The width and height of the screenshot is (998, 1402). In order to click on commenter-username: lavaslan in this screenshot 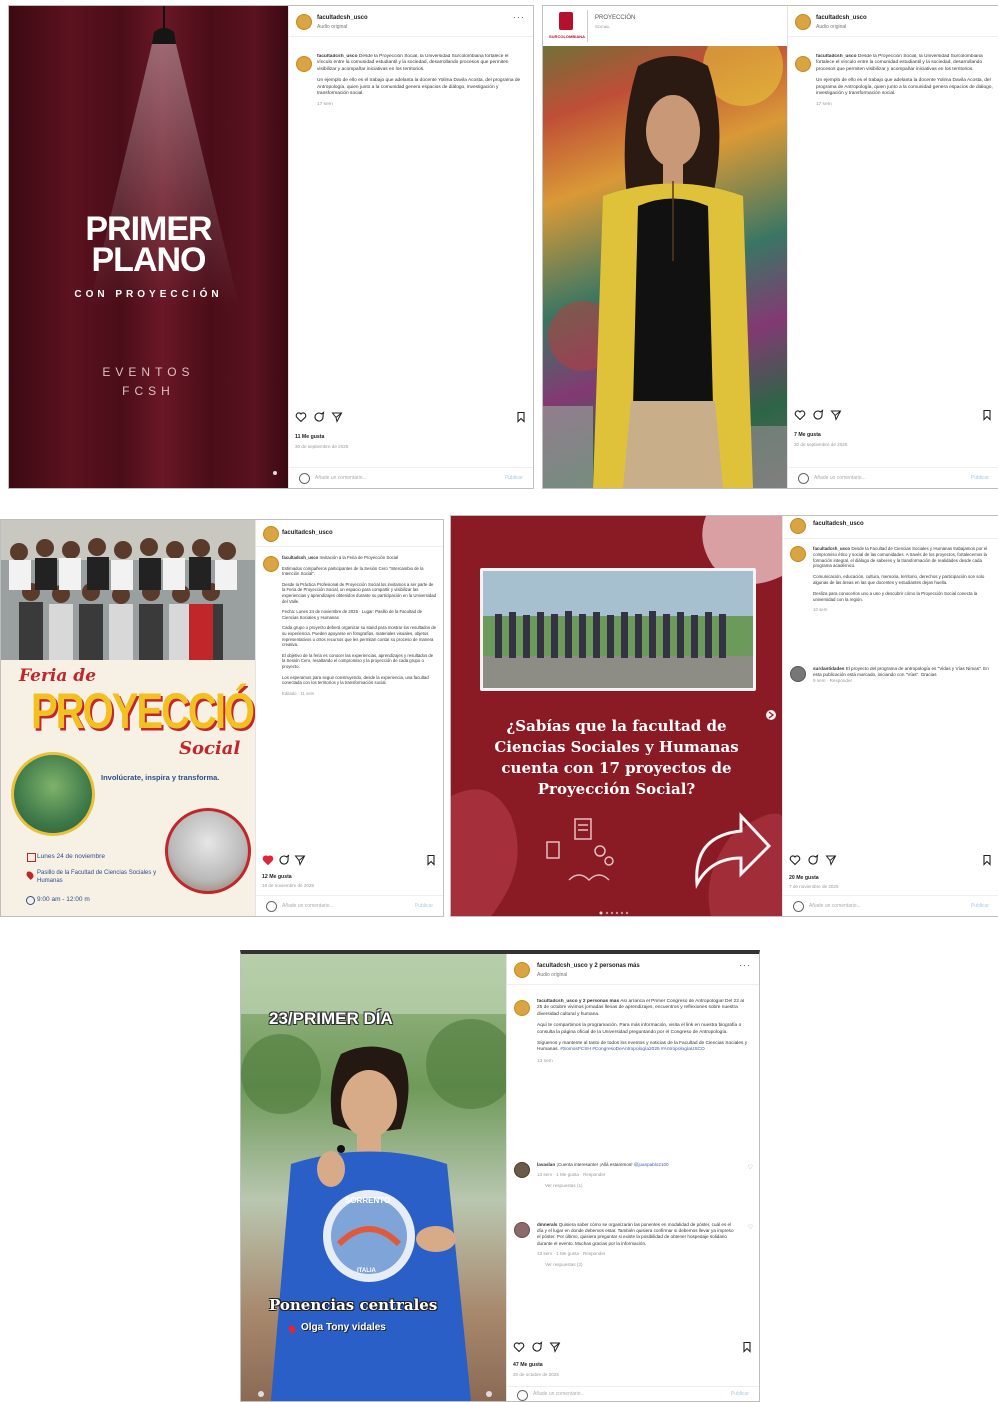, I will do `click(546, 1164)`.